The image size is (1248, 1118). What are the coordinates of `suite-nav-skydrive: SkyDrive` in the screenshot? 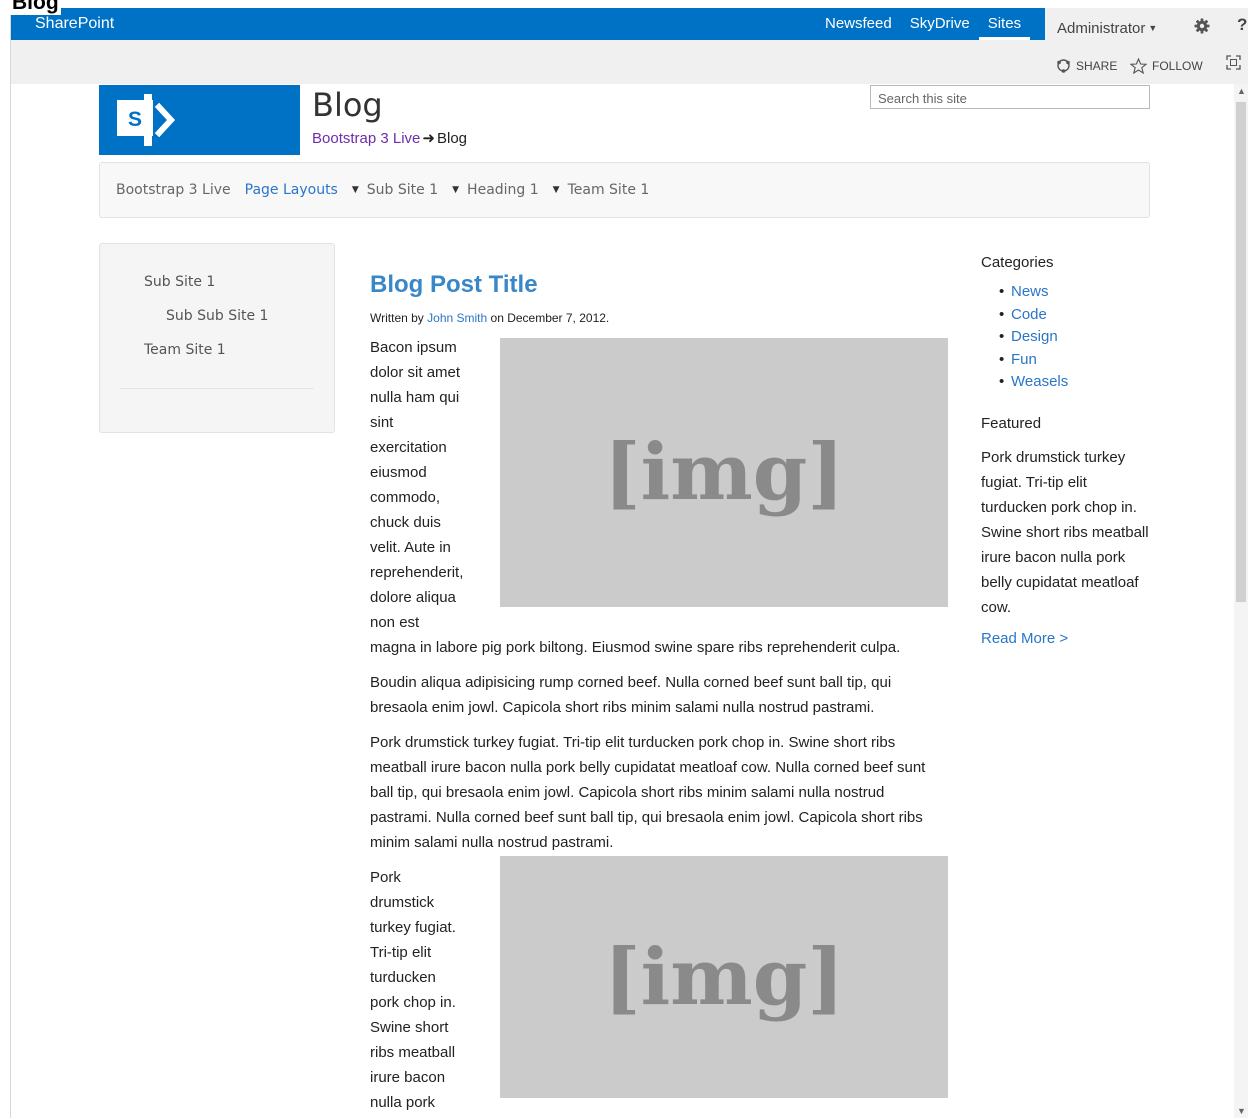 It's located at (940, 24).